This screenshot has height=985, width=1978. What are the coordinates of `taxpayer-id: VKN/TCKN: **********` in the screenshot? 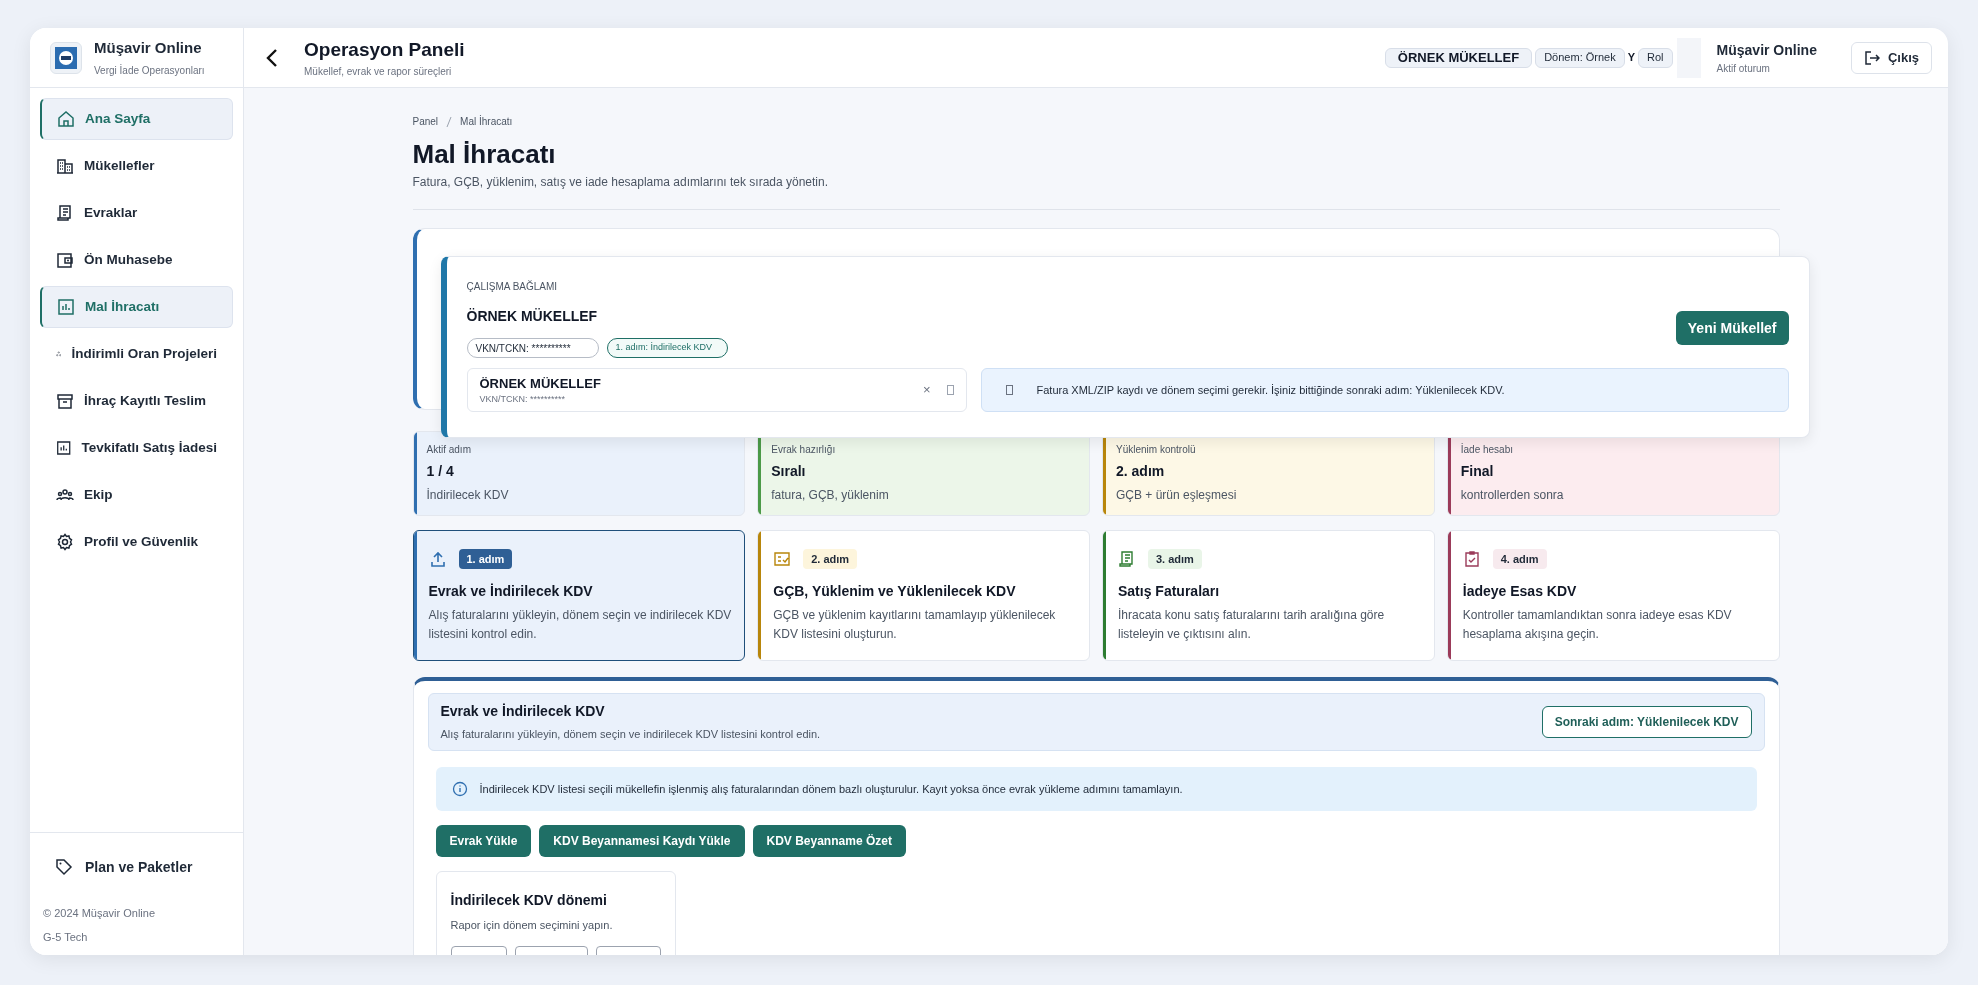 It's located at (523, 399).